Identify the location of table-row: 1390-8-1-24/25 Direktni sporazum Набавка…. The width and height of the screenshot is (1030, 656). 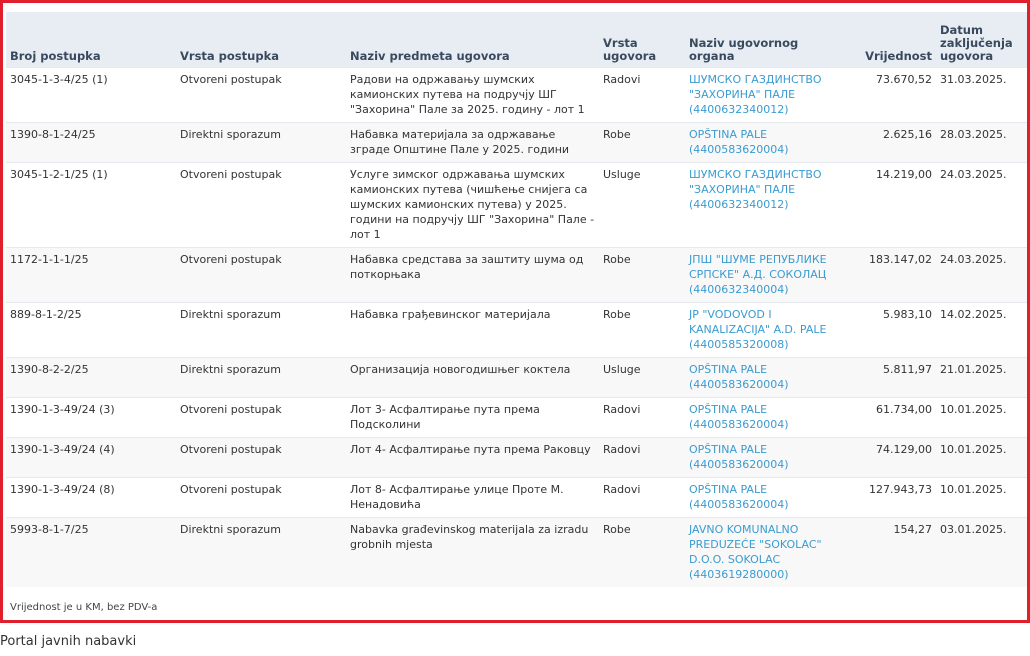
(516, 142).